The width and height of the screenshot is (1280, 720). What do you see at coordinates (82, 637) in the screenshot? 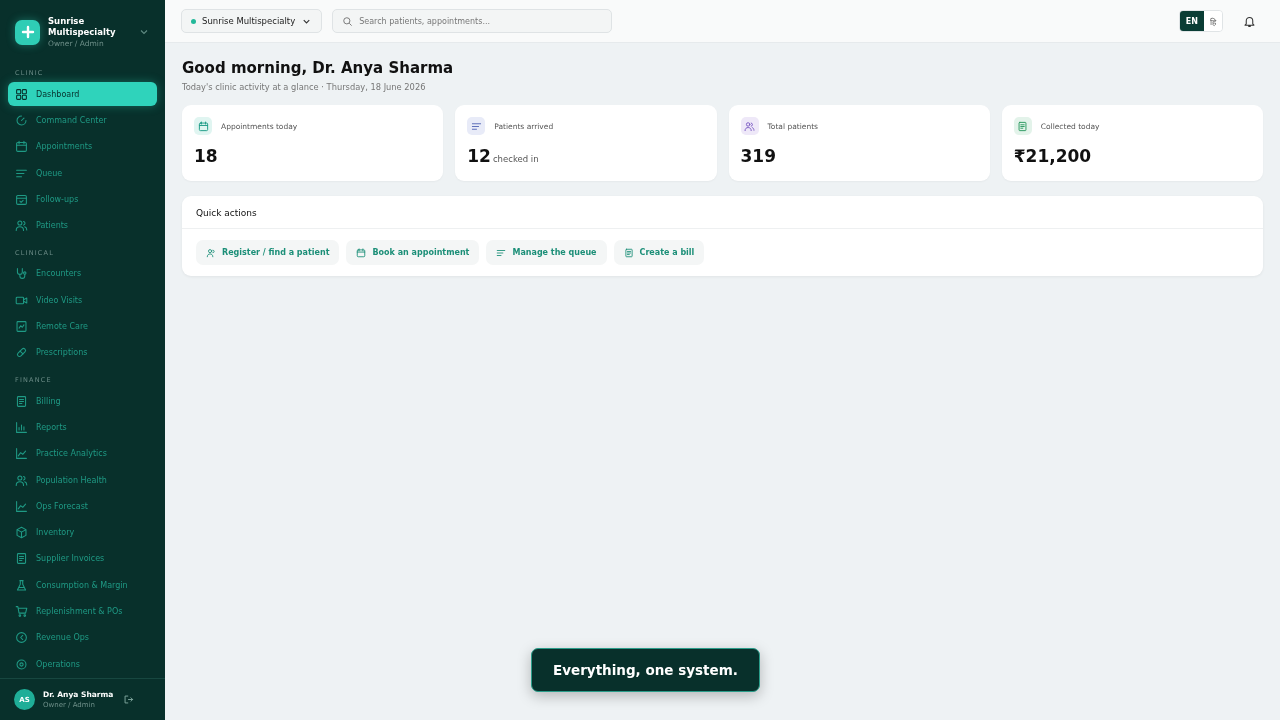
I see `nav-item: Revenue Ops` at bounding box center [82, 637].